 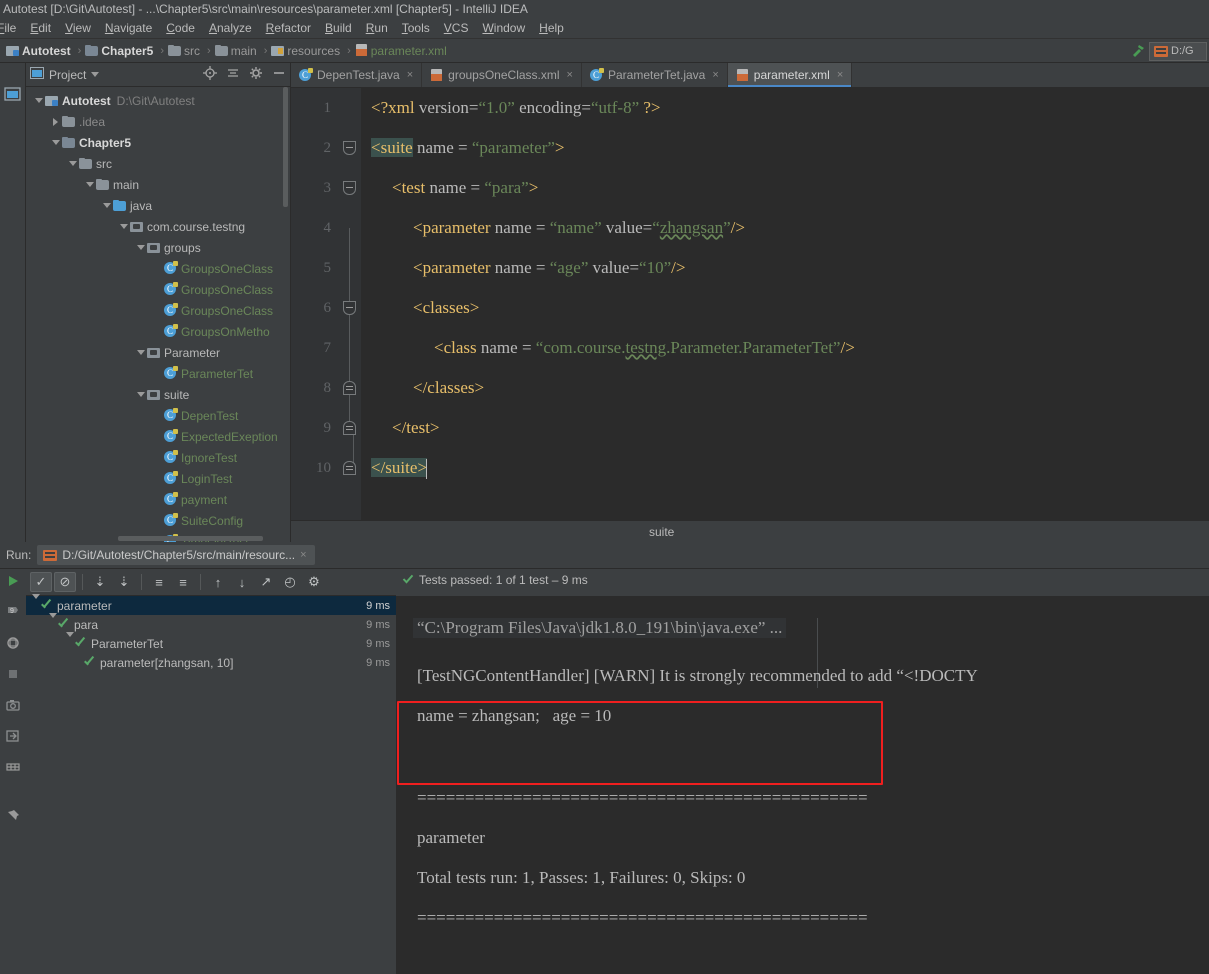 I want to click on show-passed-toggle: ✓, so click(x=41, y=582).